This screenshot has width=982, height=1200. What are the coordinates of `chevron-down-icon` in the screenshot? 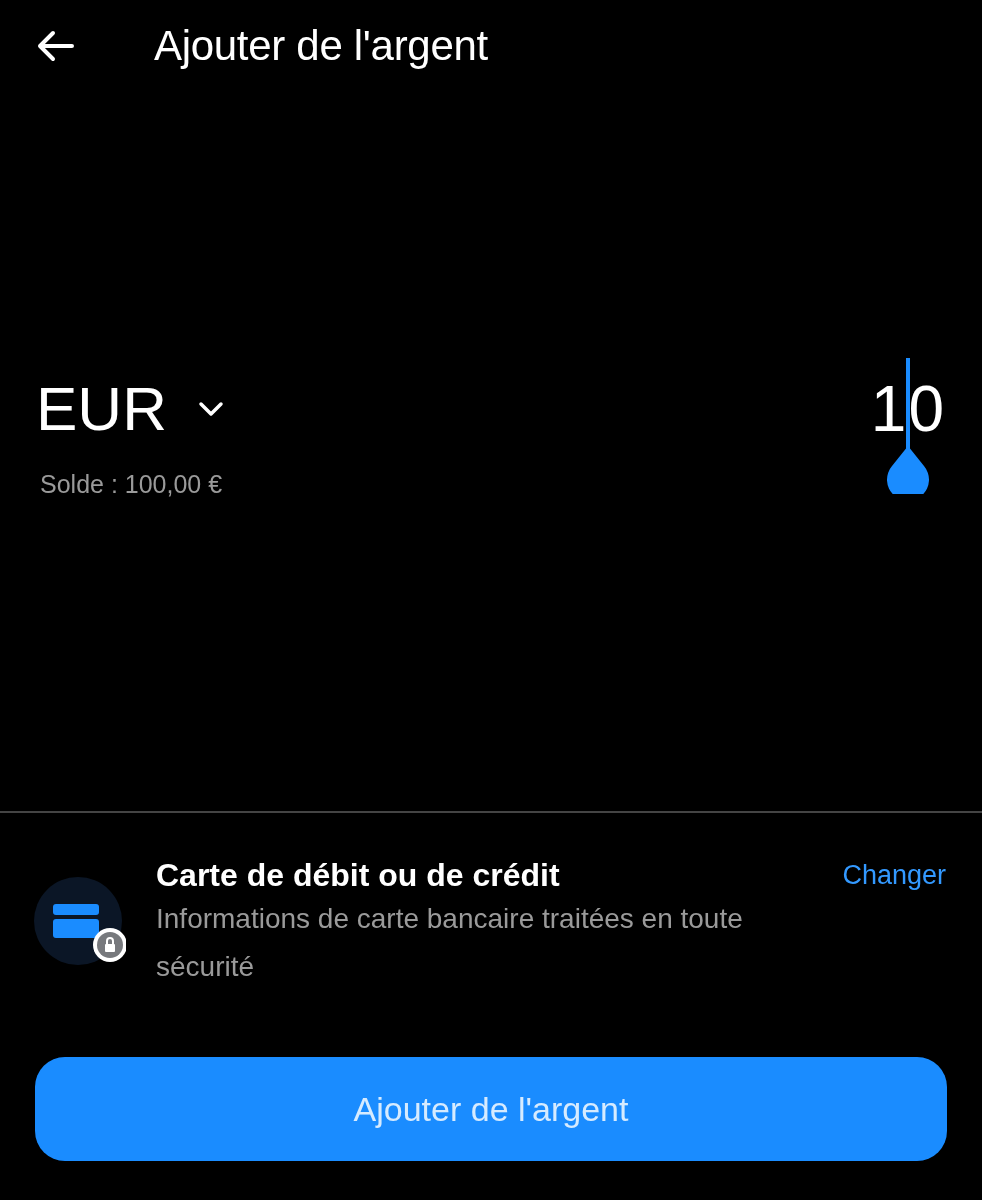 It's located at (210, 409).